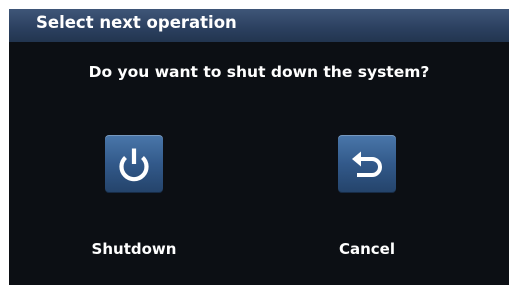  I want to click on power-icon, so click(134, 165).